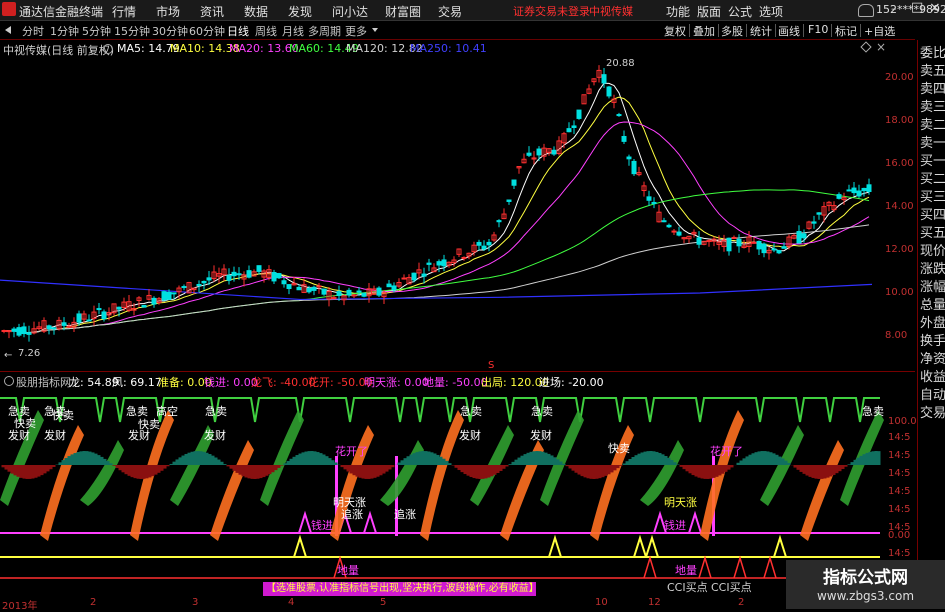 The image size is (945, 612). I want to click on signal-label: 高空, so click(167, 411).